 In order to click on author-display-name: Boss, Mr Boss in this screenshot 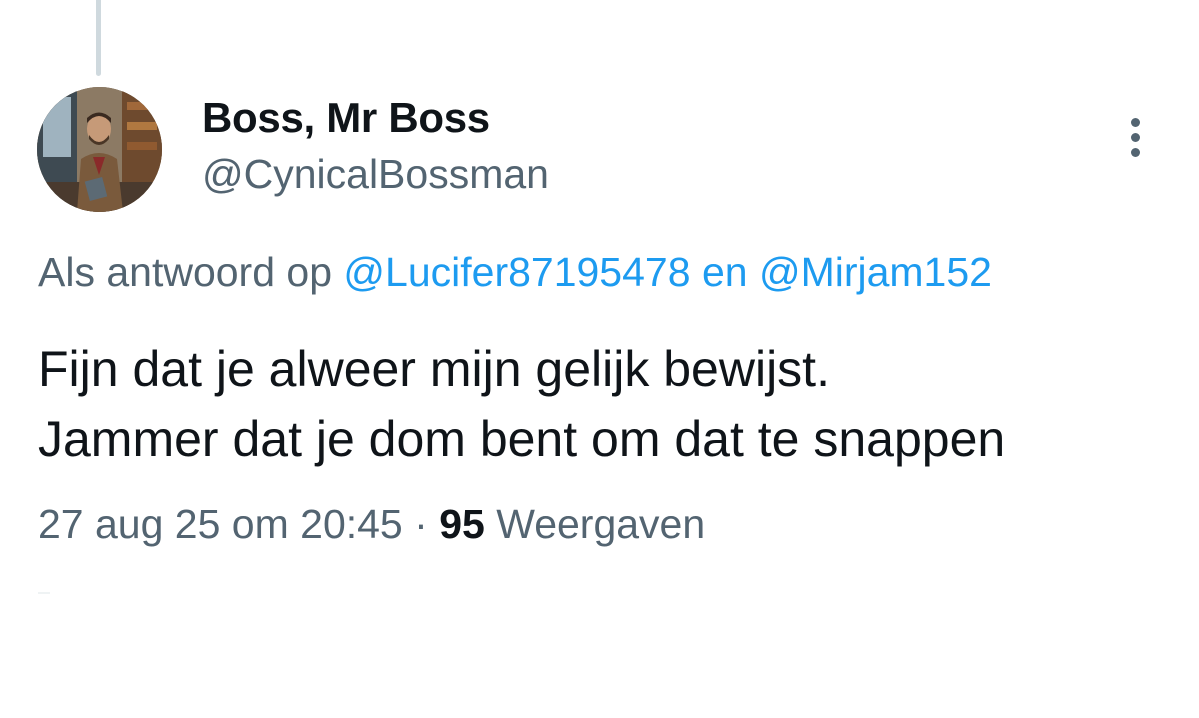, I will do `click(346, 118)`.